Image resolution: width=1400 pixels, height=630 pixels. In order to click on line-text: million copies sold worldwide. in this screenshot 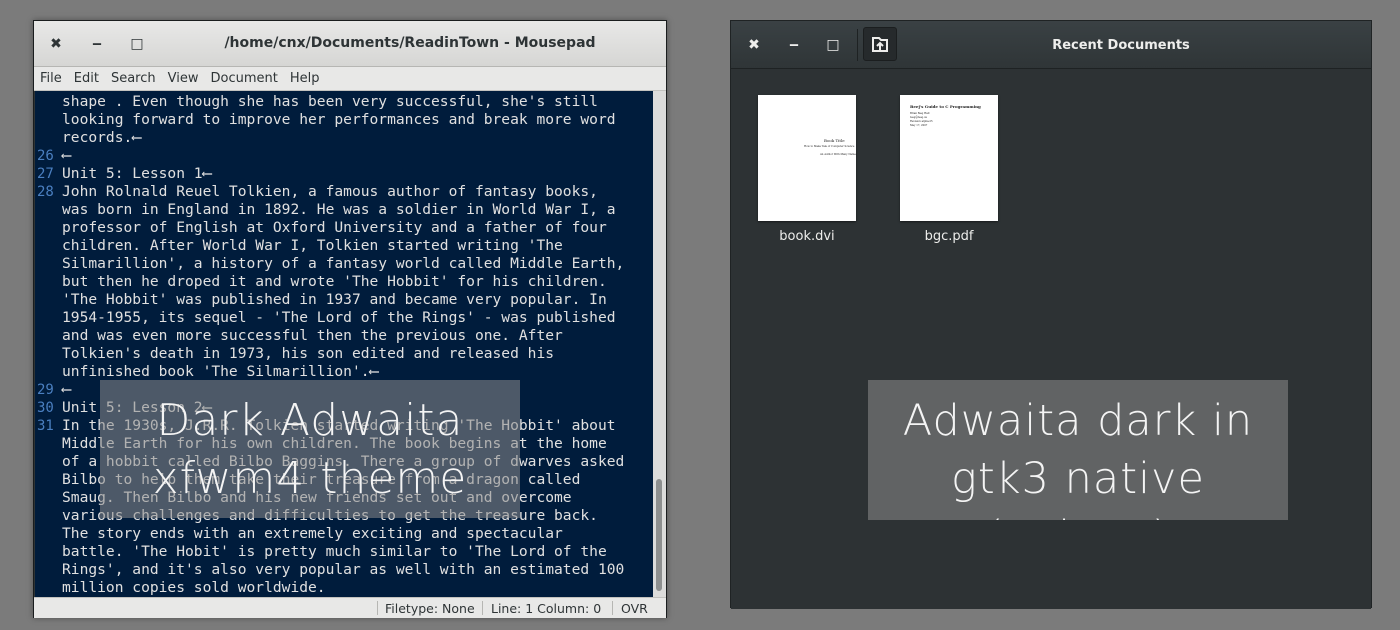, I will do `click(194, 588)`.